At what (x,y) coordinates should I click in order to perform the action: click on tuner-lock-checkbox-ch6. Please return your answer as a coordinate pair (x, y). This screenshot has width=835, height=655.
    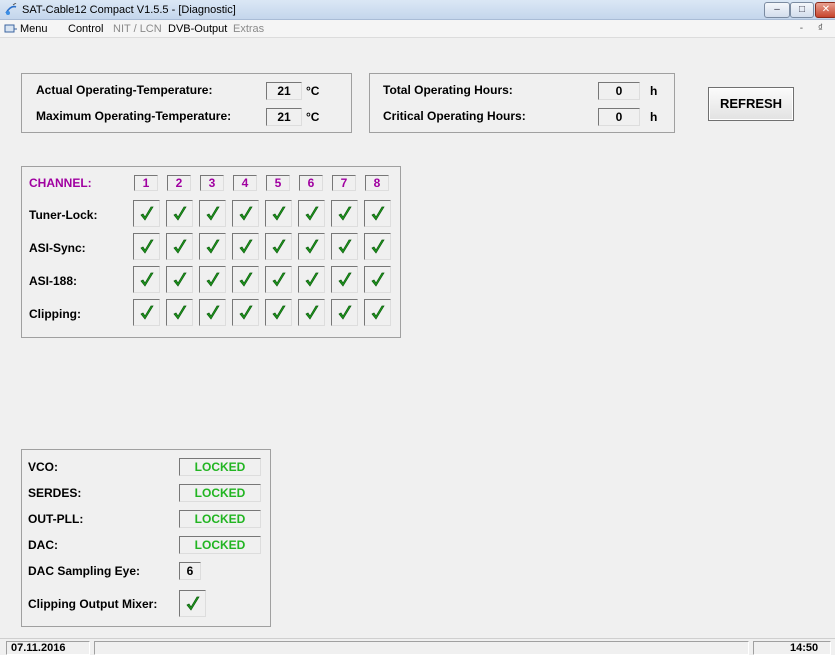
    Looking at the image, I should click on (311, 213).